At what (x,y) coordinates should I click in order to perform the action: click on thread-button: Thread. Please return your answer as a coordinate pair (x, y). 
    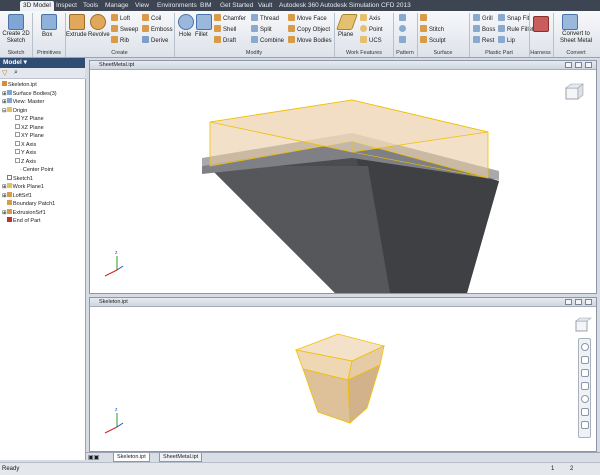
    Looking at the image, I should click on (265, 18).